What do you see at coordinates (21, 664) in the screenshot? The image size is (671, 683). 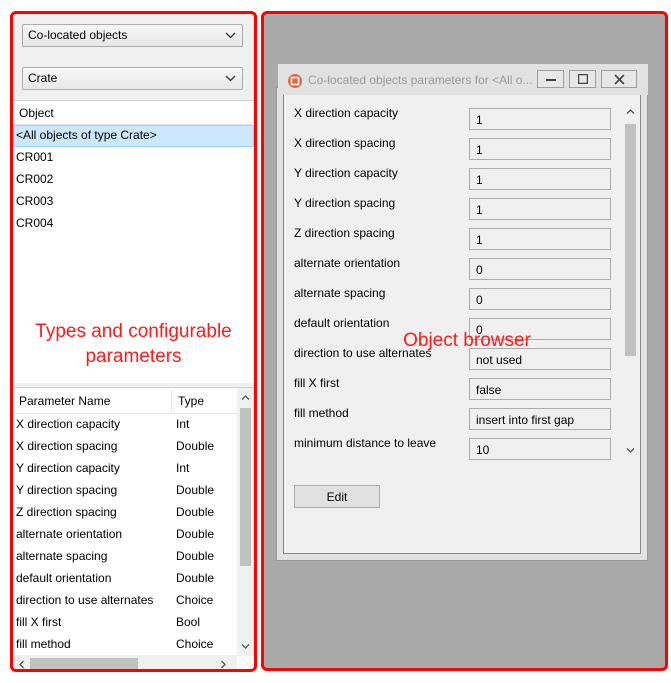 I see `scroll-left-icon` at bounding box center [21, 664].